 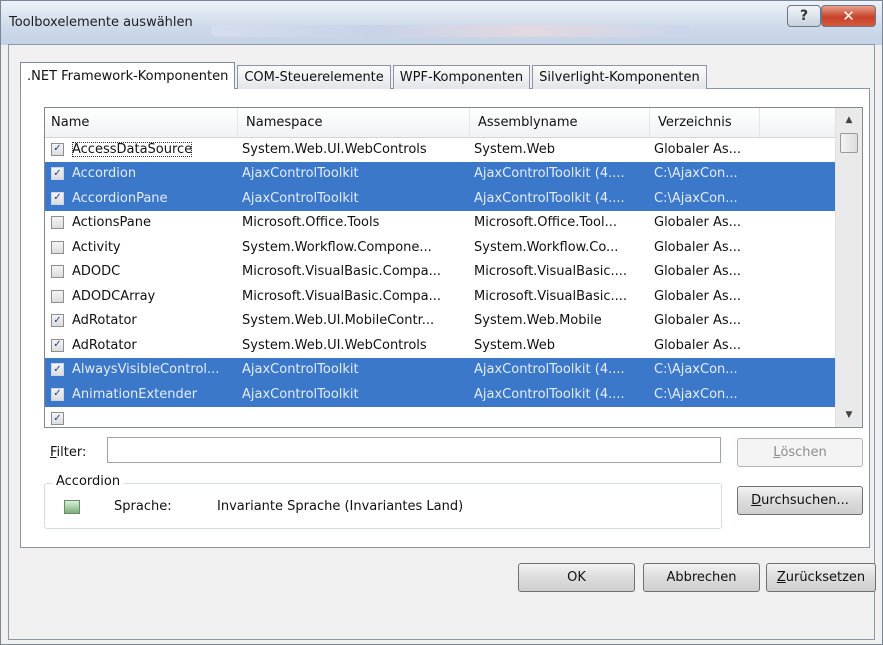 I want to click on scroll-down-icon: ▼, so click(x=849, y=415).